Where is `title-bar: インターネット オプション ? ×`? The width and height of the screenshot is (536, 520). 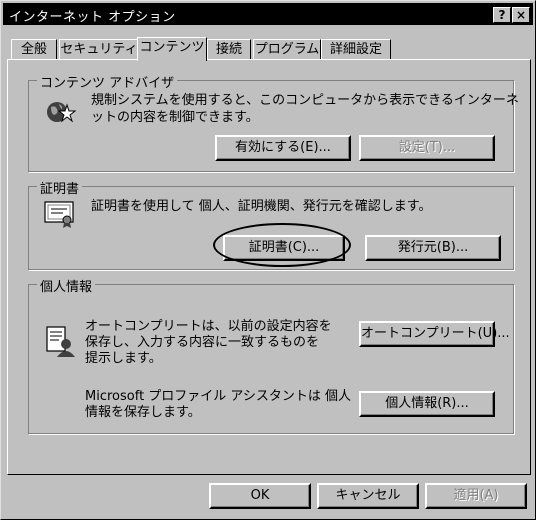 title-bar: インターネット オプション ? × is located at coordinates (268, 14).